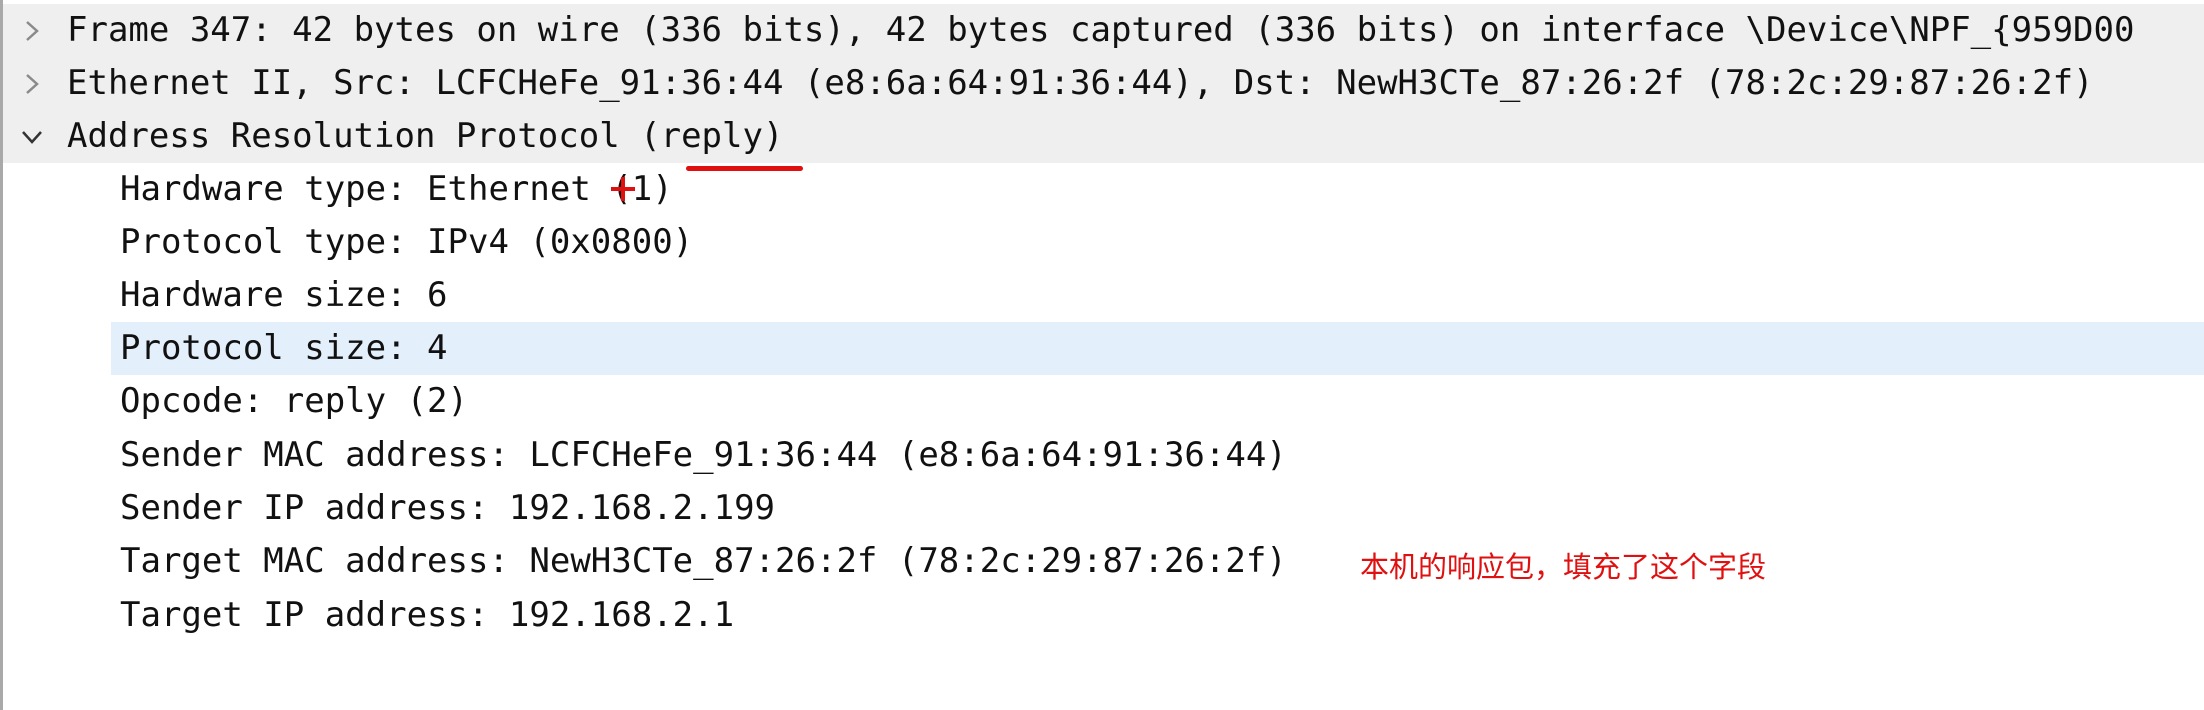 The height and width of the screenshot is (710, 2204). What do you see at coordinates (425, 136) in the screenshot?
I see `tree-row-label: Address Resolution Protocol (reply)` at bounding box center [425, 136].